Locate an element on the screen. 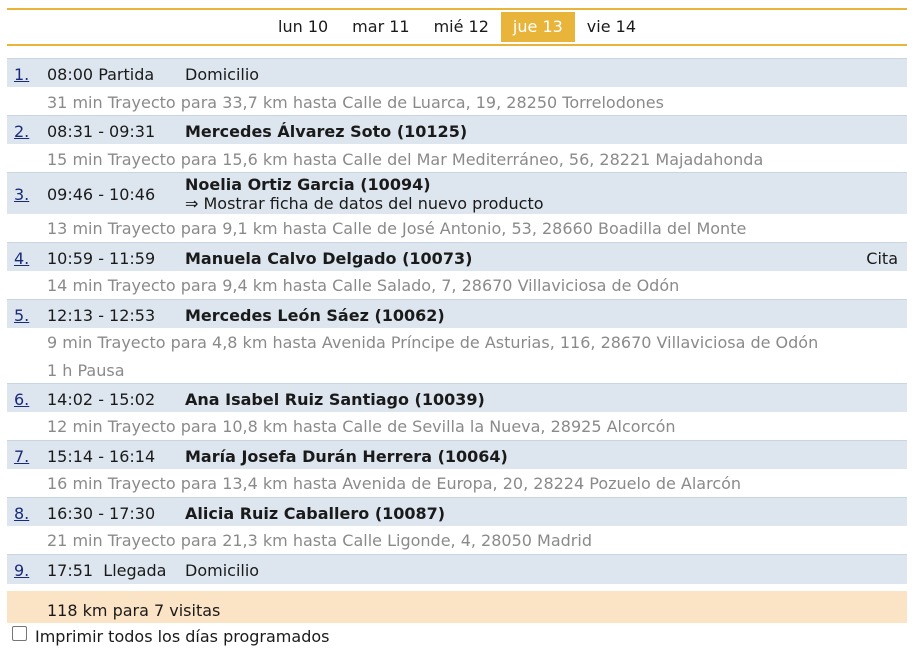 This screenshot has width=917, height=658. client-name-text: Mercedes León Sáez (10062) is located at coordinates (315, 315).